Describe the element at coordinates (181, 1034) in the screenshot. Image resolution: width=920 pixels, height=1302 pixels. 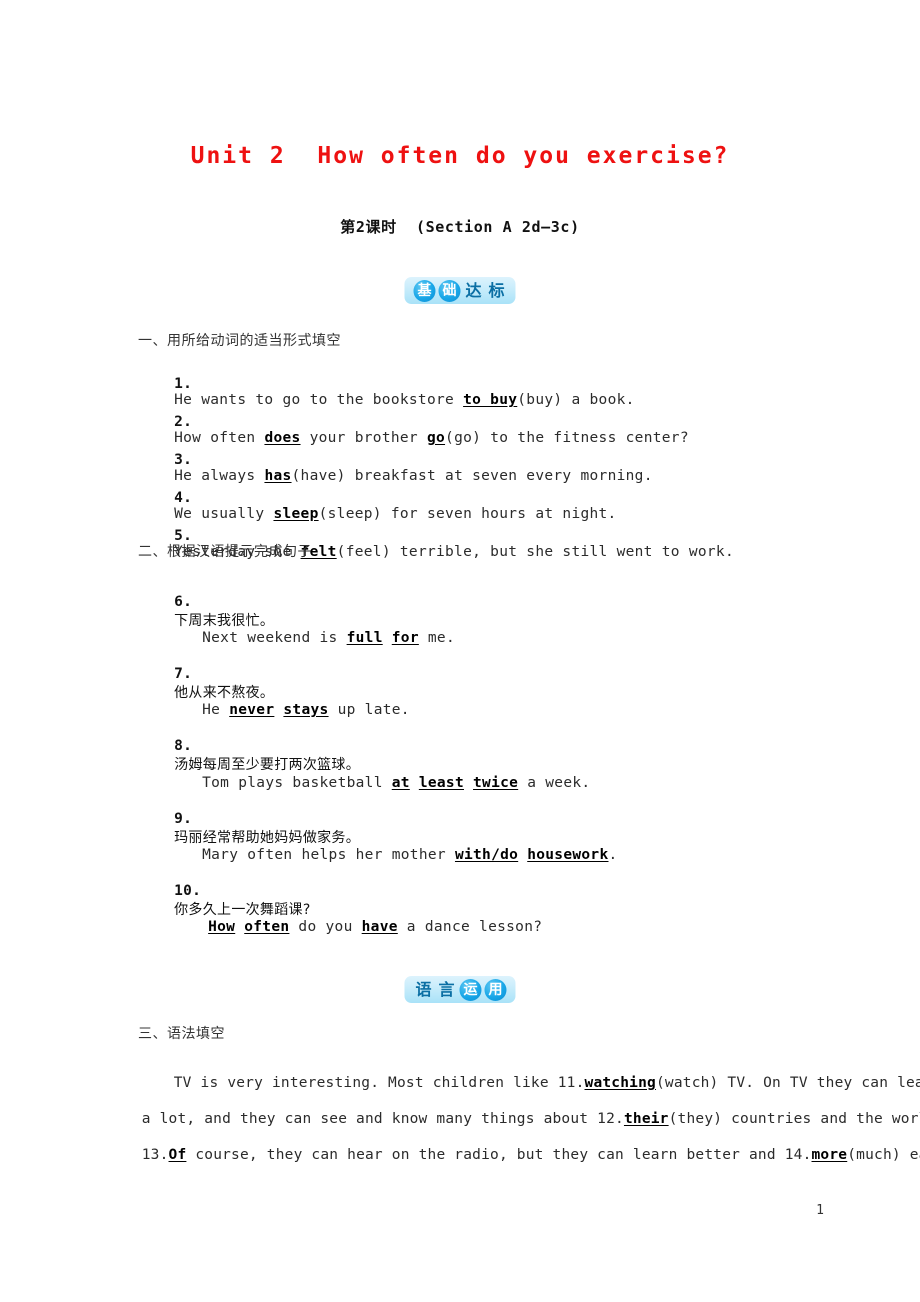
I see `section-three-heading: 三、语法填空` at that location.